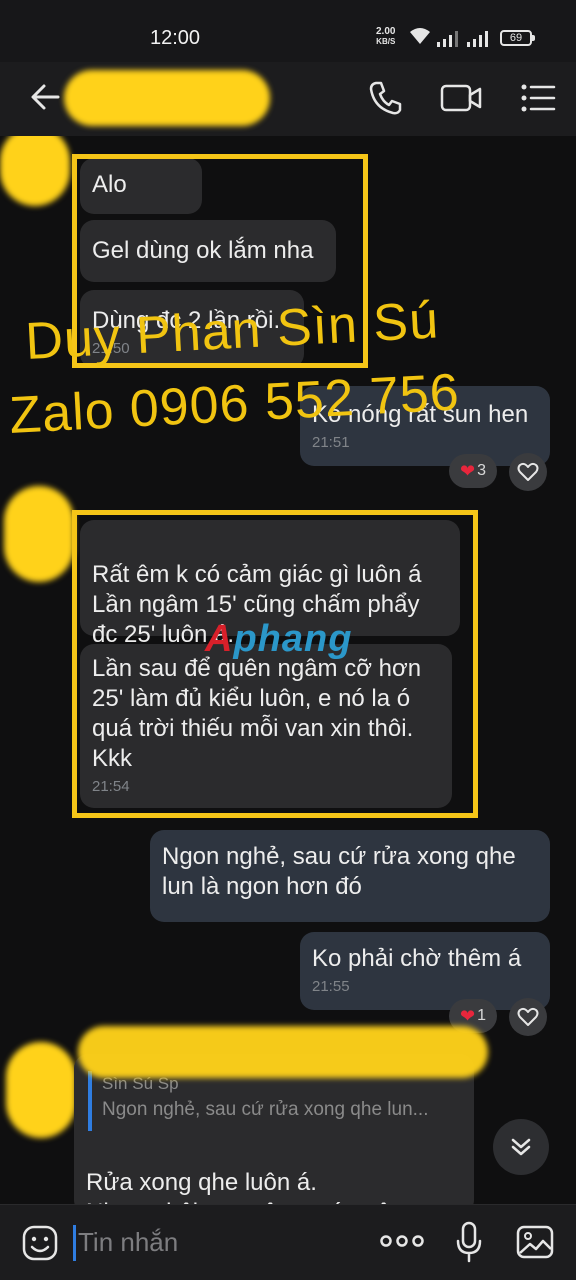 This screenshot has height=1280, width=576. Describe the element at coordinates (331, 986) in the screenshot. I see `message-time: 21:55` at that location.